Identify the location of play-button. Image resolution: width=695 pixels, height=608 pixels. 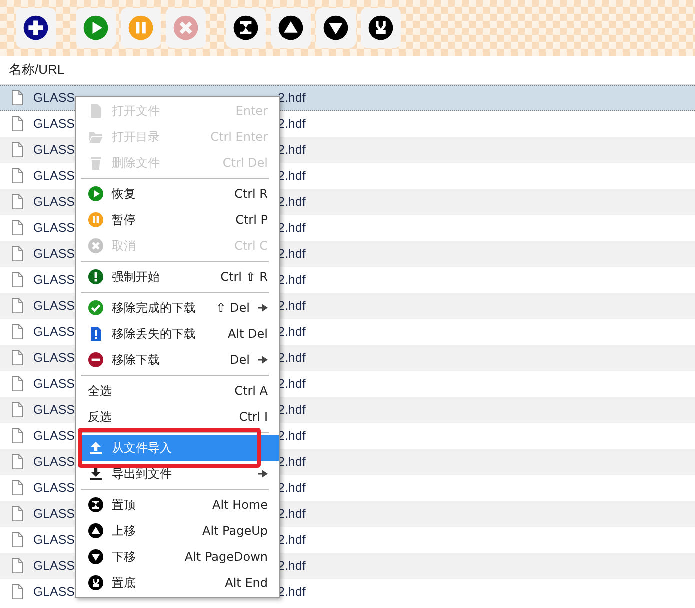
(96, 28).